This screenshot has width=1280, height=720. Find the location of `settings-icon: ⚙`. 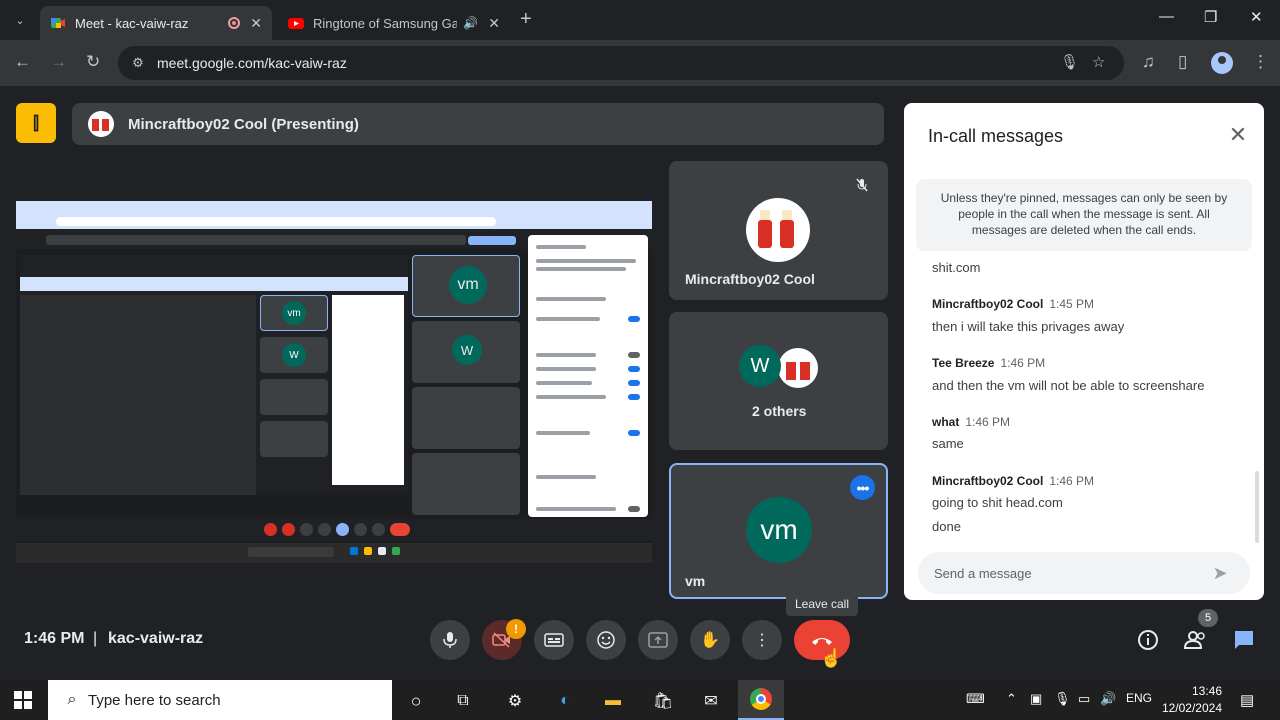

settings-icon: ⚙ is located at coordinates (515, 701).